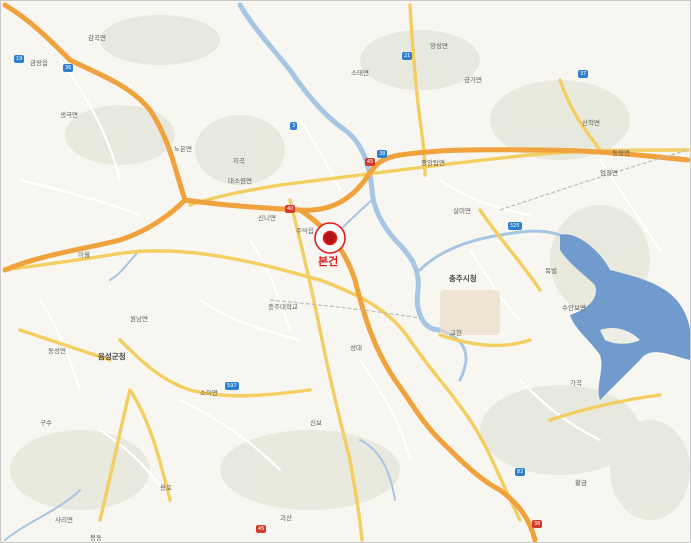 Image resolution: width=691 pixels, height=543 pixels. What do you see at coordinates (382, 154) in the screenshot?
I see `road-shield-nat: 38` at bounding box center [382, 154].